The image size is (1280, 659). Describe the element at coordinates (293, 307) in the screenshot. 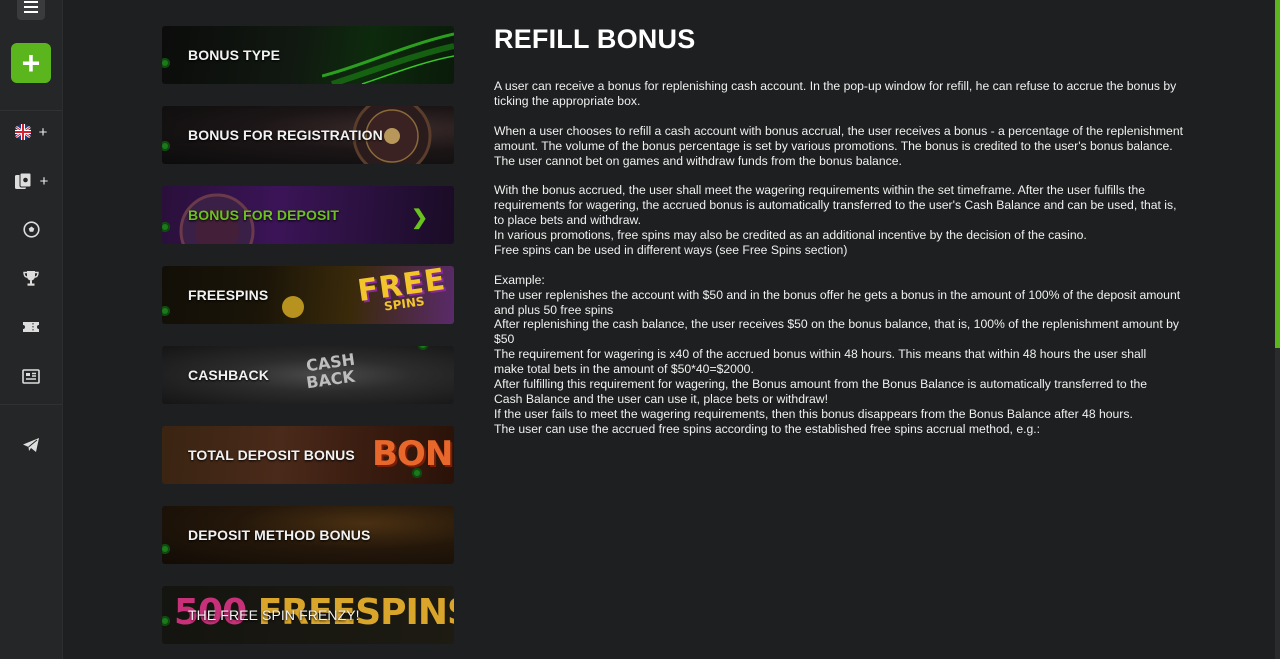

I see `coin-decoration` at that location.